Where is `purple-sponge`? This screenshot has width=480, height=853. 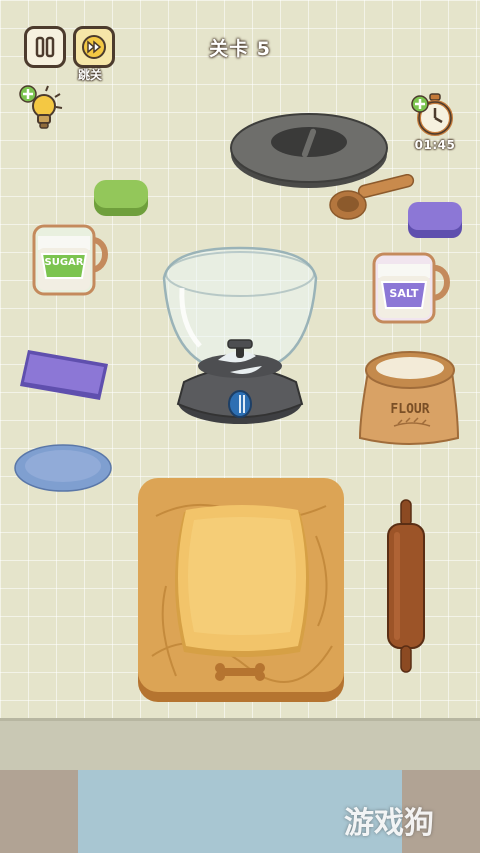 purple-sponge is located at coordinates (435, 222).